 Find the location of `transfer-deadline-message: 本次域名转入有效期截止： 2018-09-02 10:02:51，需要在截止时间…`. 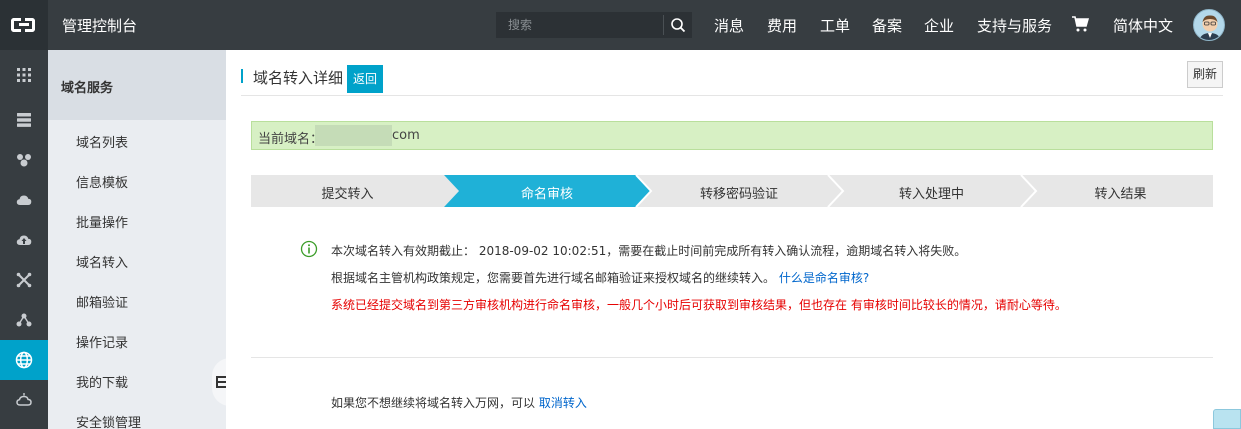

transfer-deadline-message: 本次域名转入有效期截止： 2018-09-02 10:02:51，需要在截止时间… is located at coordinates (649, 251).